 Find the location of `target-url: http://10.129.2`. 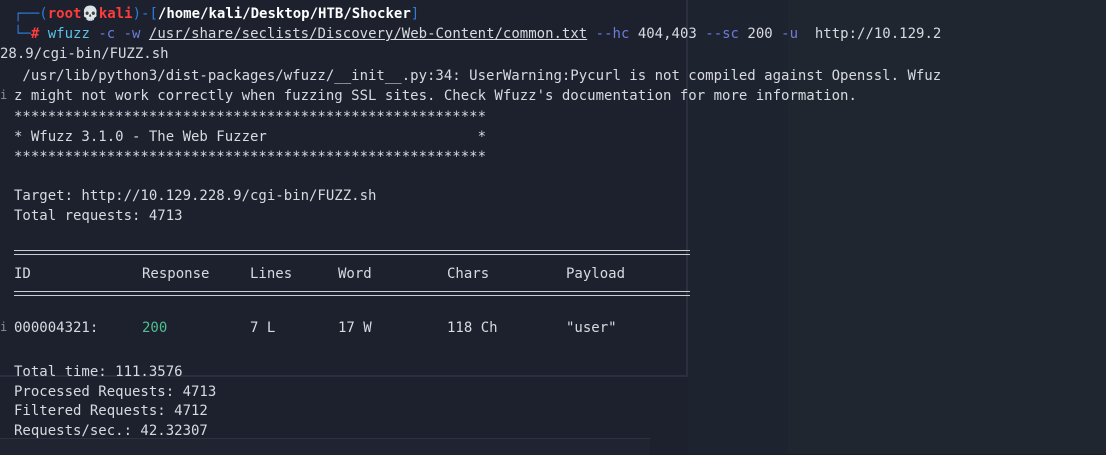

target-url: http://10.129.2 is located at coordinates (878, 34).